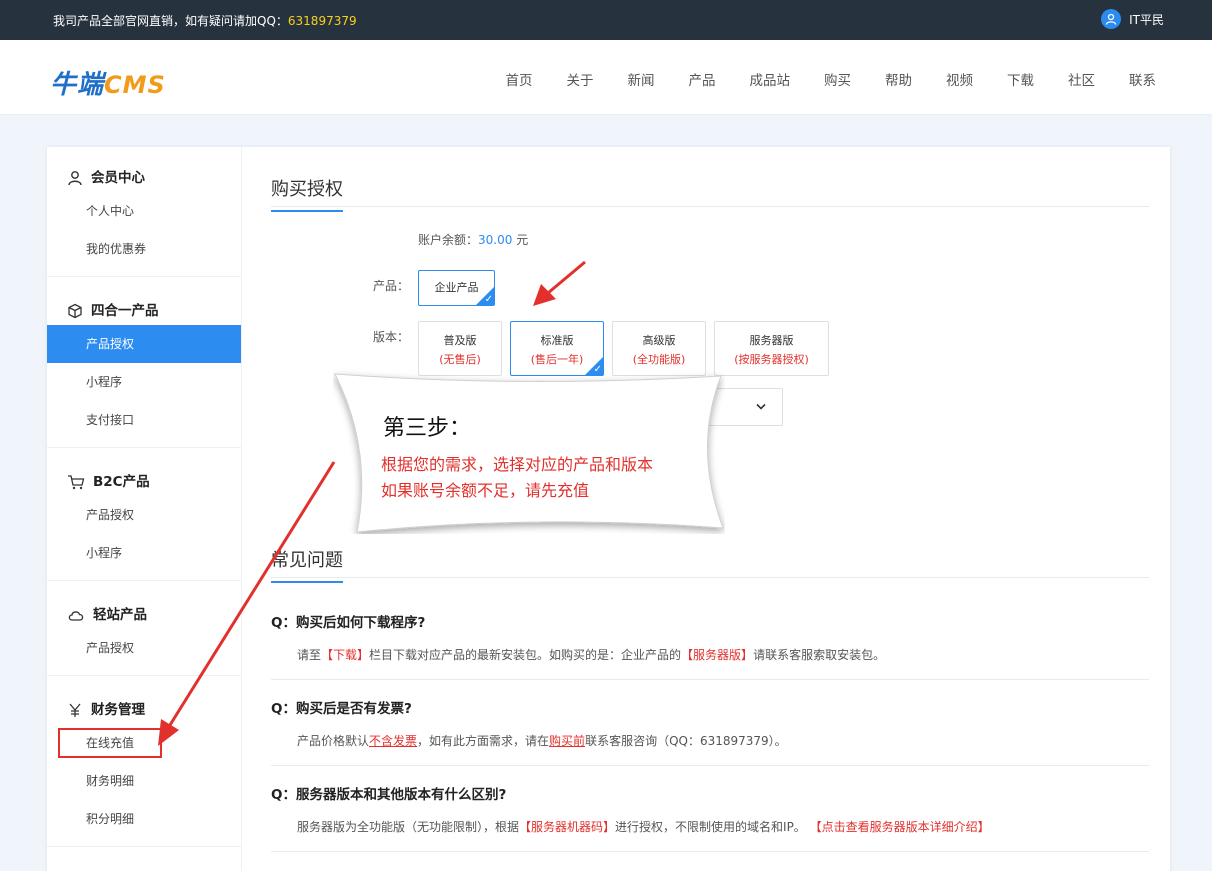 The height and width of the screenshot is (871, 1212). I want to click on callout-shape, so click(529, 453).